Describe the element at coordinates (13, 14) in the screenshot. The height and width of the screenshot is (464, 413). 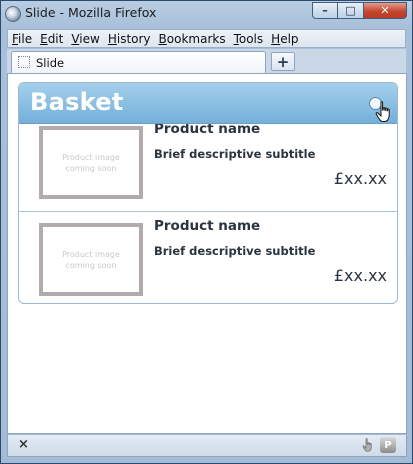
I see `firefox-icon` at that location.